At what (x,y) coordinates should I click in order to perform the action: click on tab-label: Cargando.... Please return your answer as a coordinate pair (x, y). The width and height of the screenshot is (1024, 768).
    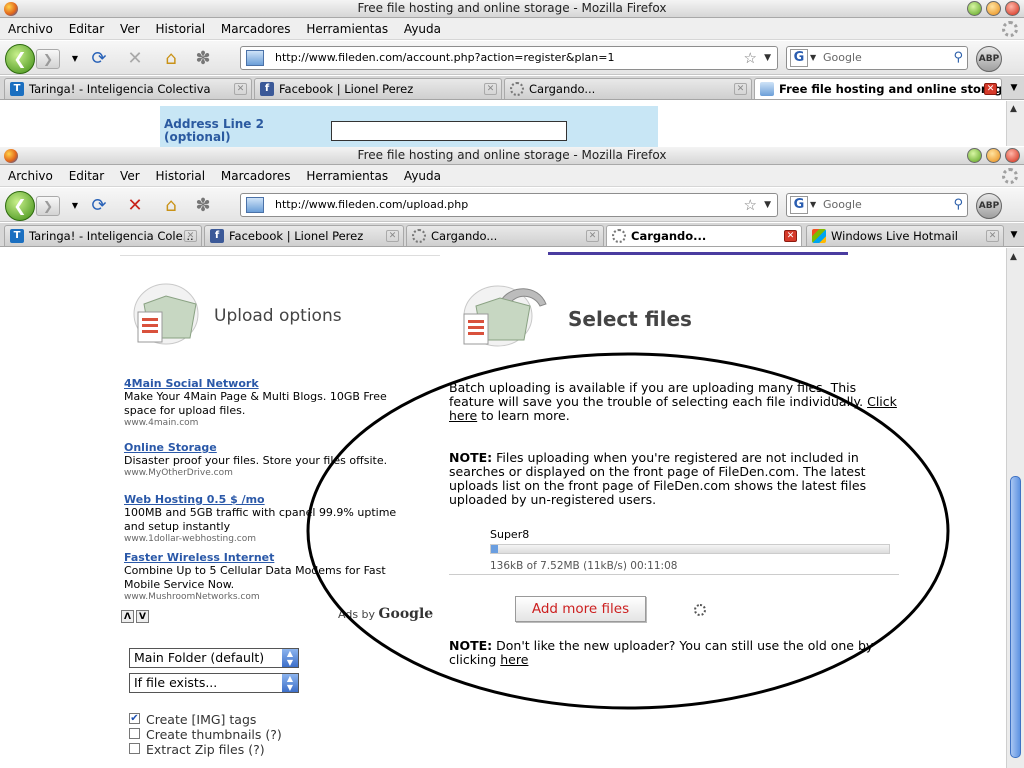
    Looking at the image, I should click on (464, 236).